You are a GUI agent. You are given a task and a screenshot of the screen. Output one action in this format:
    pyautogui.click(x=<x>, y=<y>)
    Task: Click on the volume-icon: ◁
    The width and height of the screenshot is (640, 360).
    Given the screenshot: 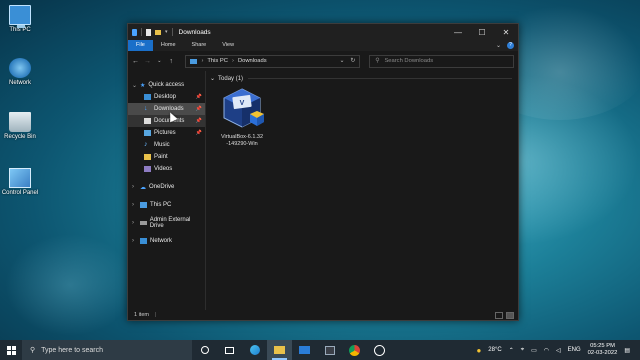 What is the action you would take?
    pyautogui.click(x=558, y=350)
    